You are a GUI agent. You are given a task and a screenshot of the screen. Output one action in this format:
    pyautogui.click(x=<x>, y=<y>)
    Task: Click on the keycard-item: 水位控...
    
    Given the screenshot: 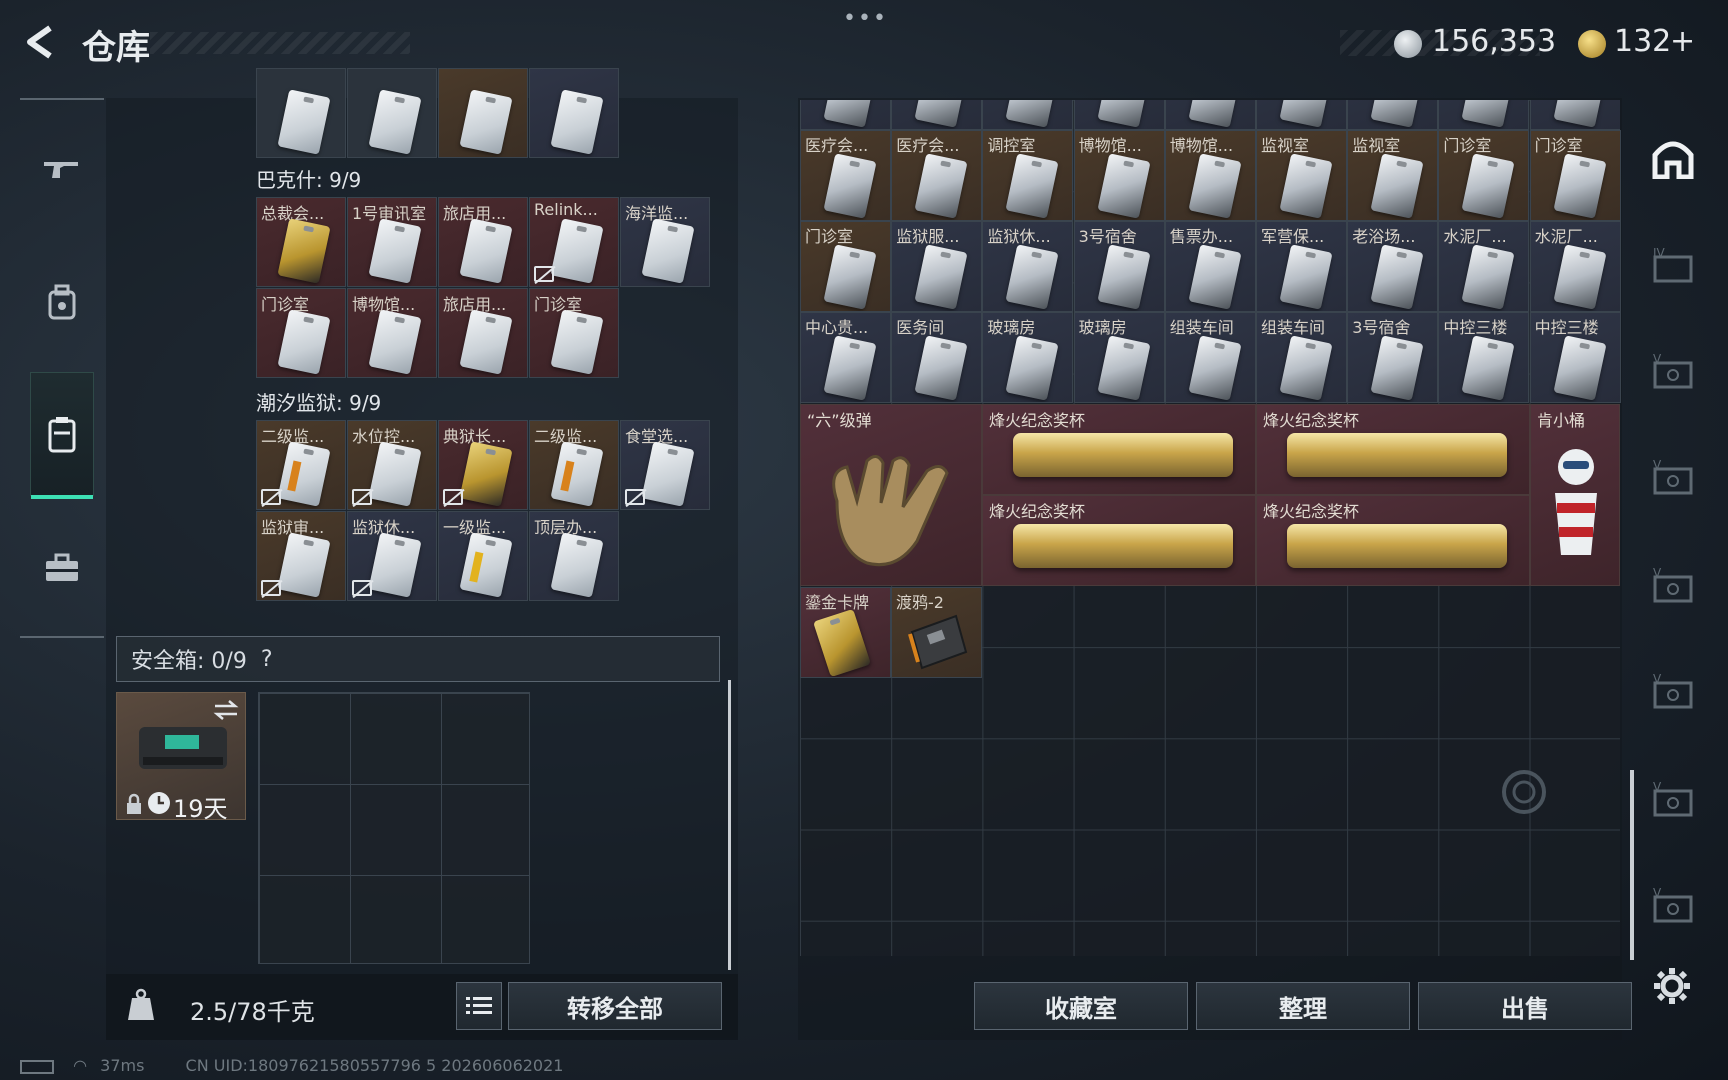 What is the action you would take?
    pyautogui.click(x=392, y=465)
    